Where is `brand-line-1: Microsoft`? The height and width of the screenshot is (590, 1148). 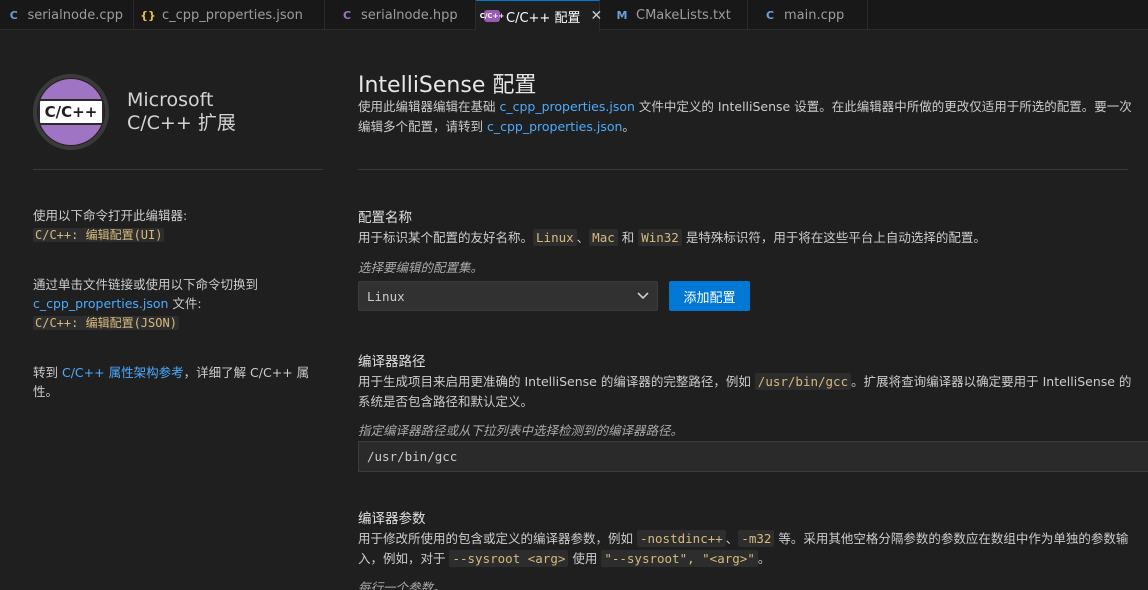 brand-line-1: Microsoft is located at coordinates (170, 100).